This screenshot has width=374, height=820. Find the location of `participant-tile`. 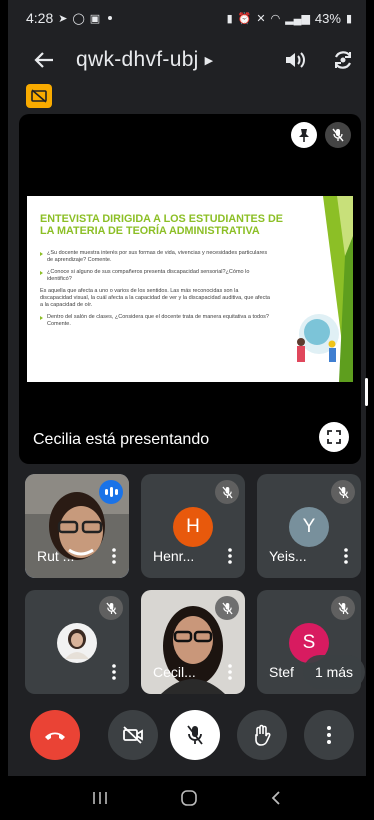

participant-tile is located at coordinates (77, 642).